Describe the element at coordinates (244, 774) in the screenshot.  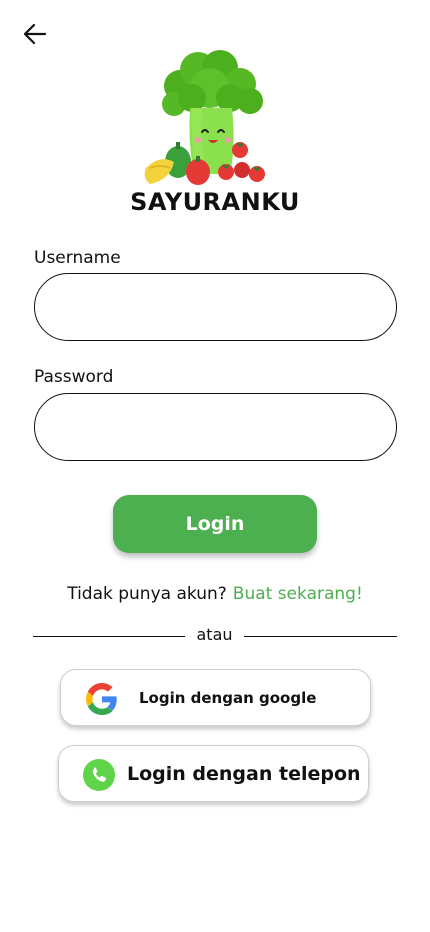
I see `phone-login-label: Login dengan telepon` at that location.